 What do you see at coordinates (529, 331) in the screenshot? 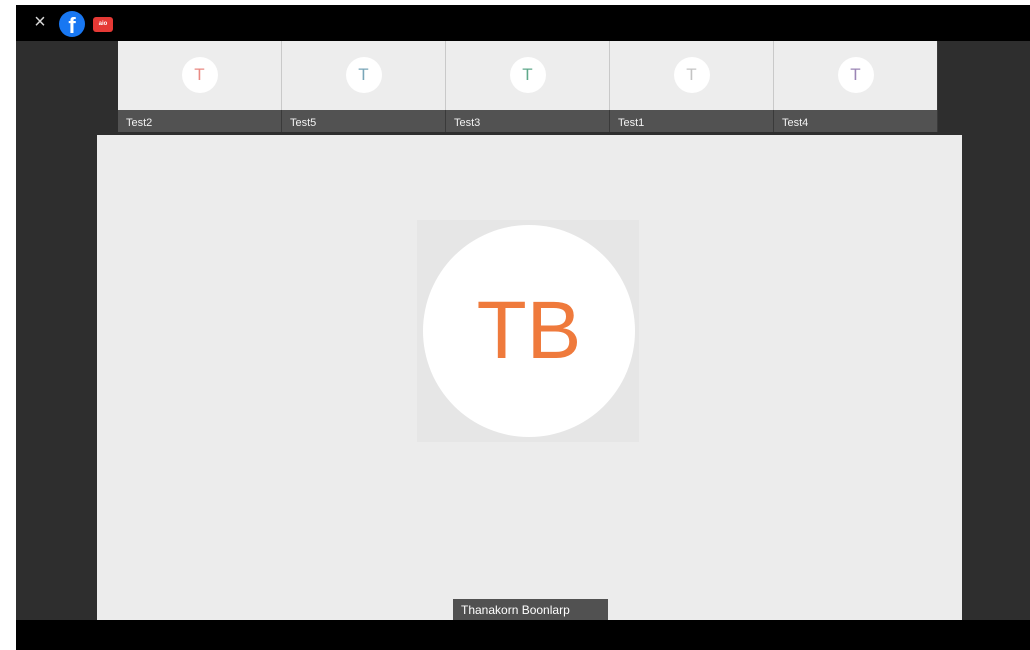
I see `active-speaker-avatar: TB` at bounding box center [529, 331].